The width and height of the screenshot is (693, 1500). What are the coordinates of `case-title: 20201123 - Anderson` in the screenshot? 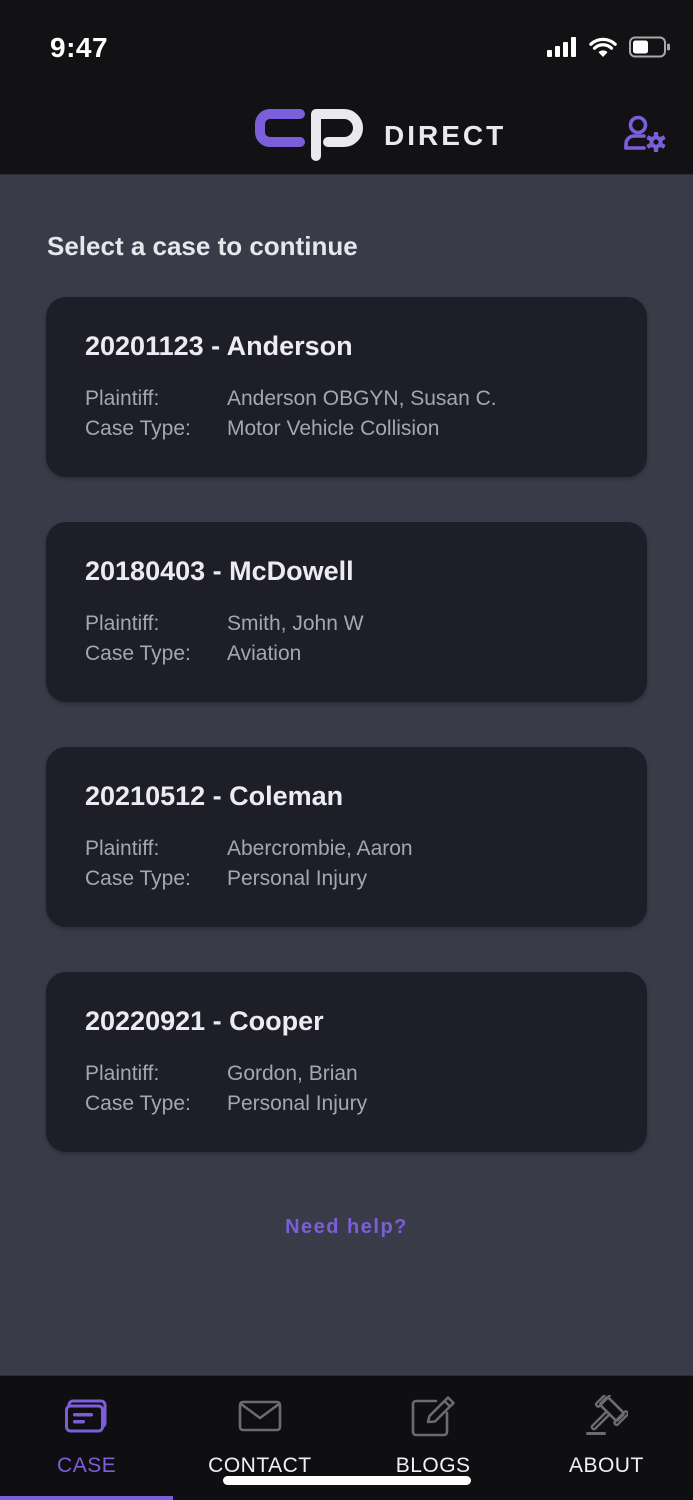 It's located at (219, 346).